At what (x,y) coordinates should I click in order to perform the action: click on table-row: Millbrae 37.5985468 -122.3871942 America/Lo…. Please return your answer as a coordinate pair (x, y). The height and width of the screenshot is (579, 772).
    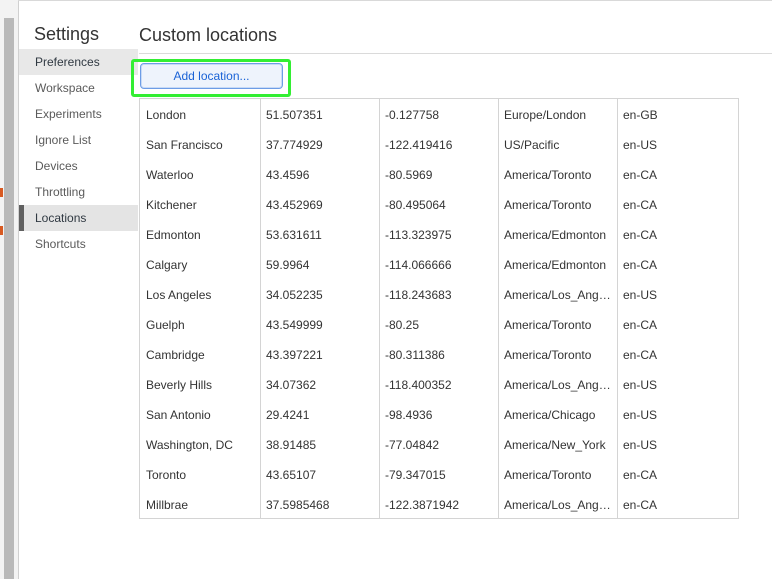
    Looking at the image, I should click on (439, 505).